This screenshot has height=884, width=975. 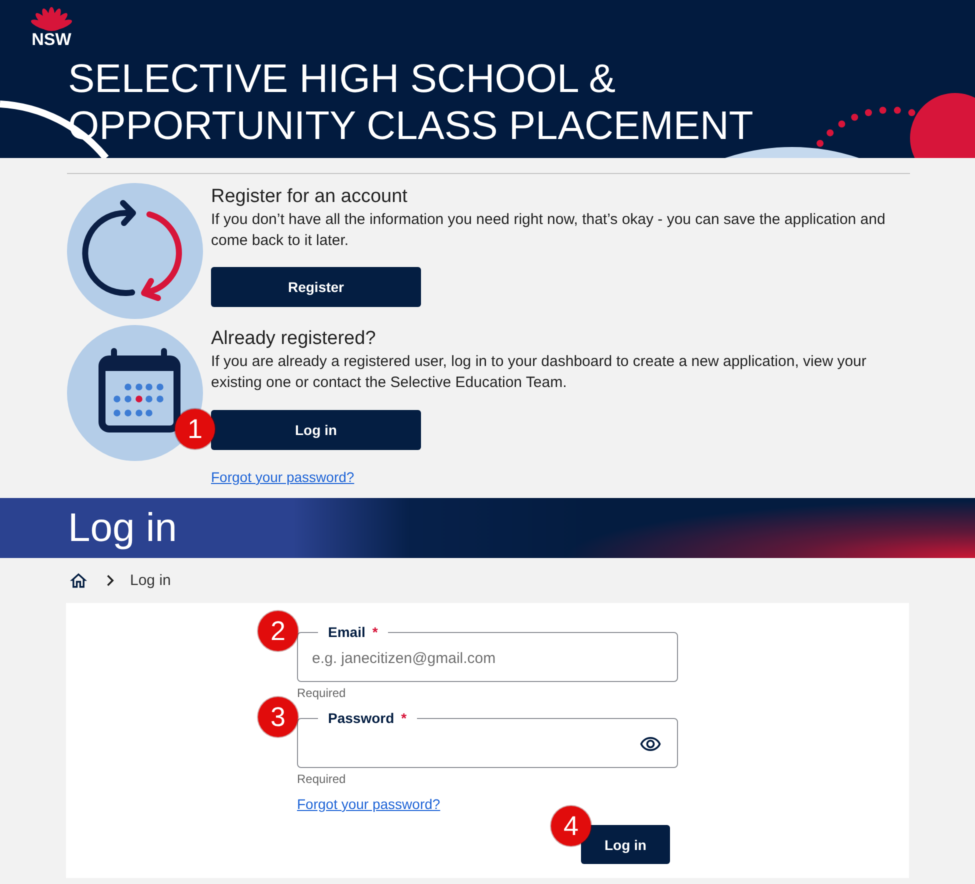 What do you see at coordinates (51, 18) in the screenshot?
I see `waratah-icon` at bounding box center [51, 18].